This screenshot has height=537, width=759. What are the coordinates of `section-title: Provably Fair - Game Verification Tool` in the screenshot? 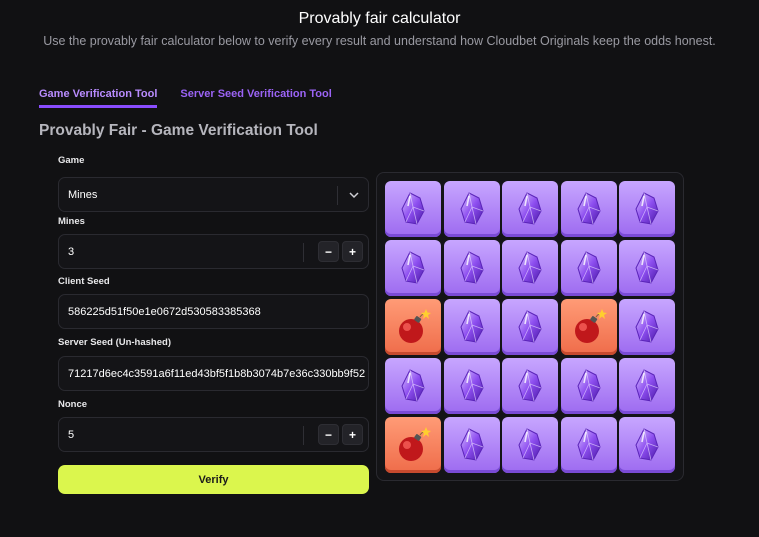 It's located at (178, 130).